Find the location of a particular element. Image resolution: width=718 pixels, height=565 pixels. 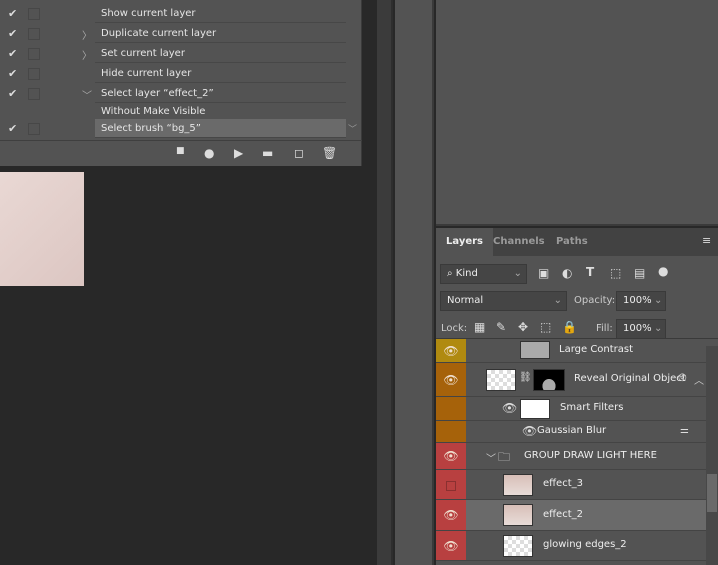

layer-row: 👁︎ glowing edges_2 is located at coordinates (571, 546).